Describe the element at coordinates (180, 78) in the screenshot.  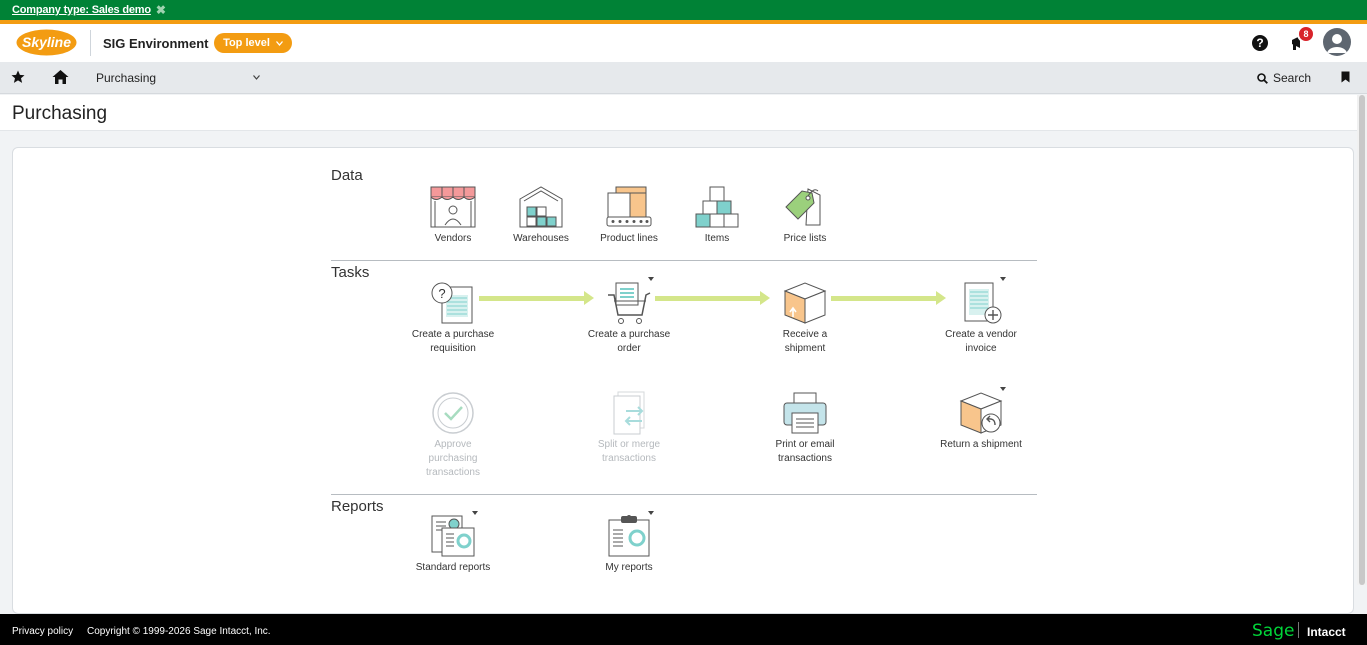
I see `module-selector: Purchasing` at that location.